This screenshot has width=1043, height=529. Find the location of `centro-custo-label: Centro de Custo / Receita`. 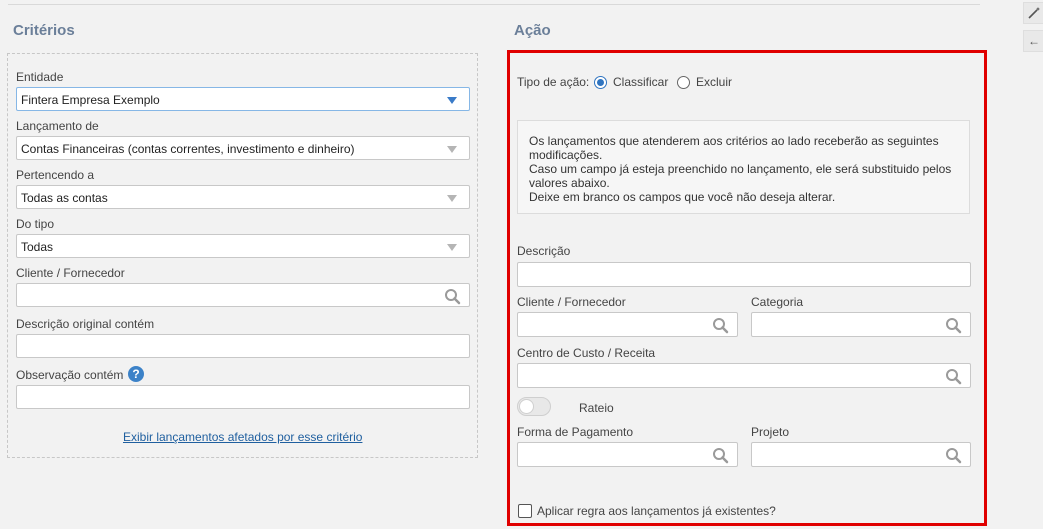

centro-custo-label: Centro de Custo / Receita is located at coordinates (586, 353).